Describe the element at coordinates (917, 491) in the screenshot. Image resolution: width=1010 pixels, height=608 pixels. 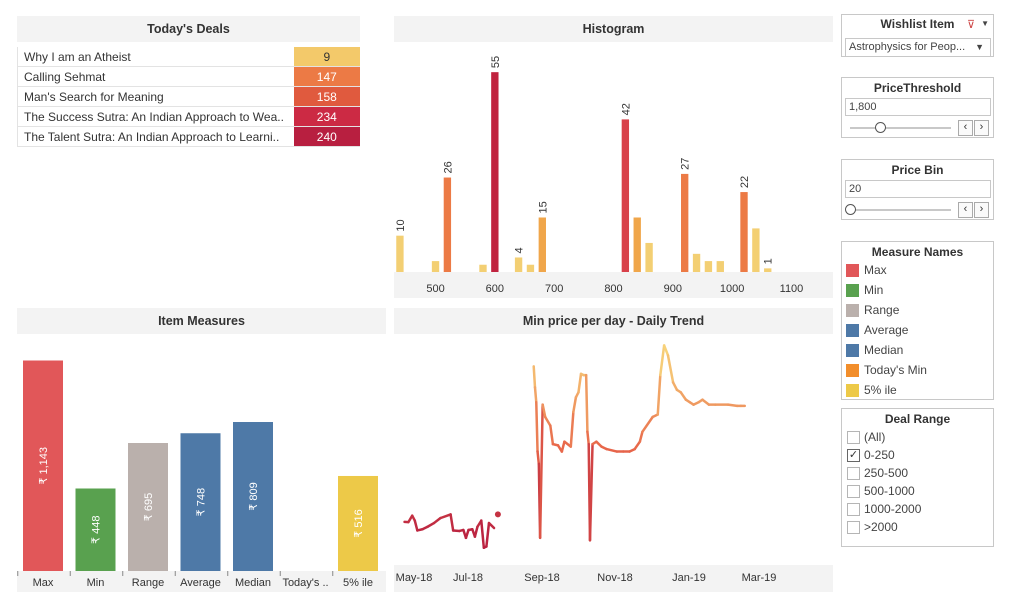
I see `deal-range-option: 500-1000` at that location.